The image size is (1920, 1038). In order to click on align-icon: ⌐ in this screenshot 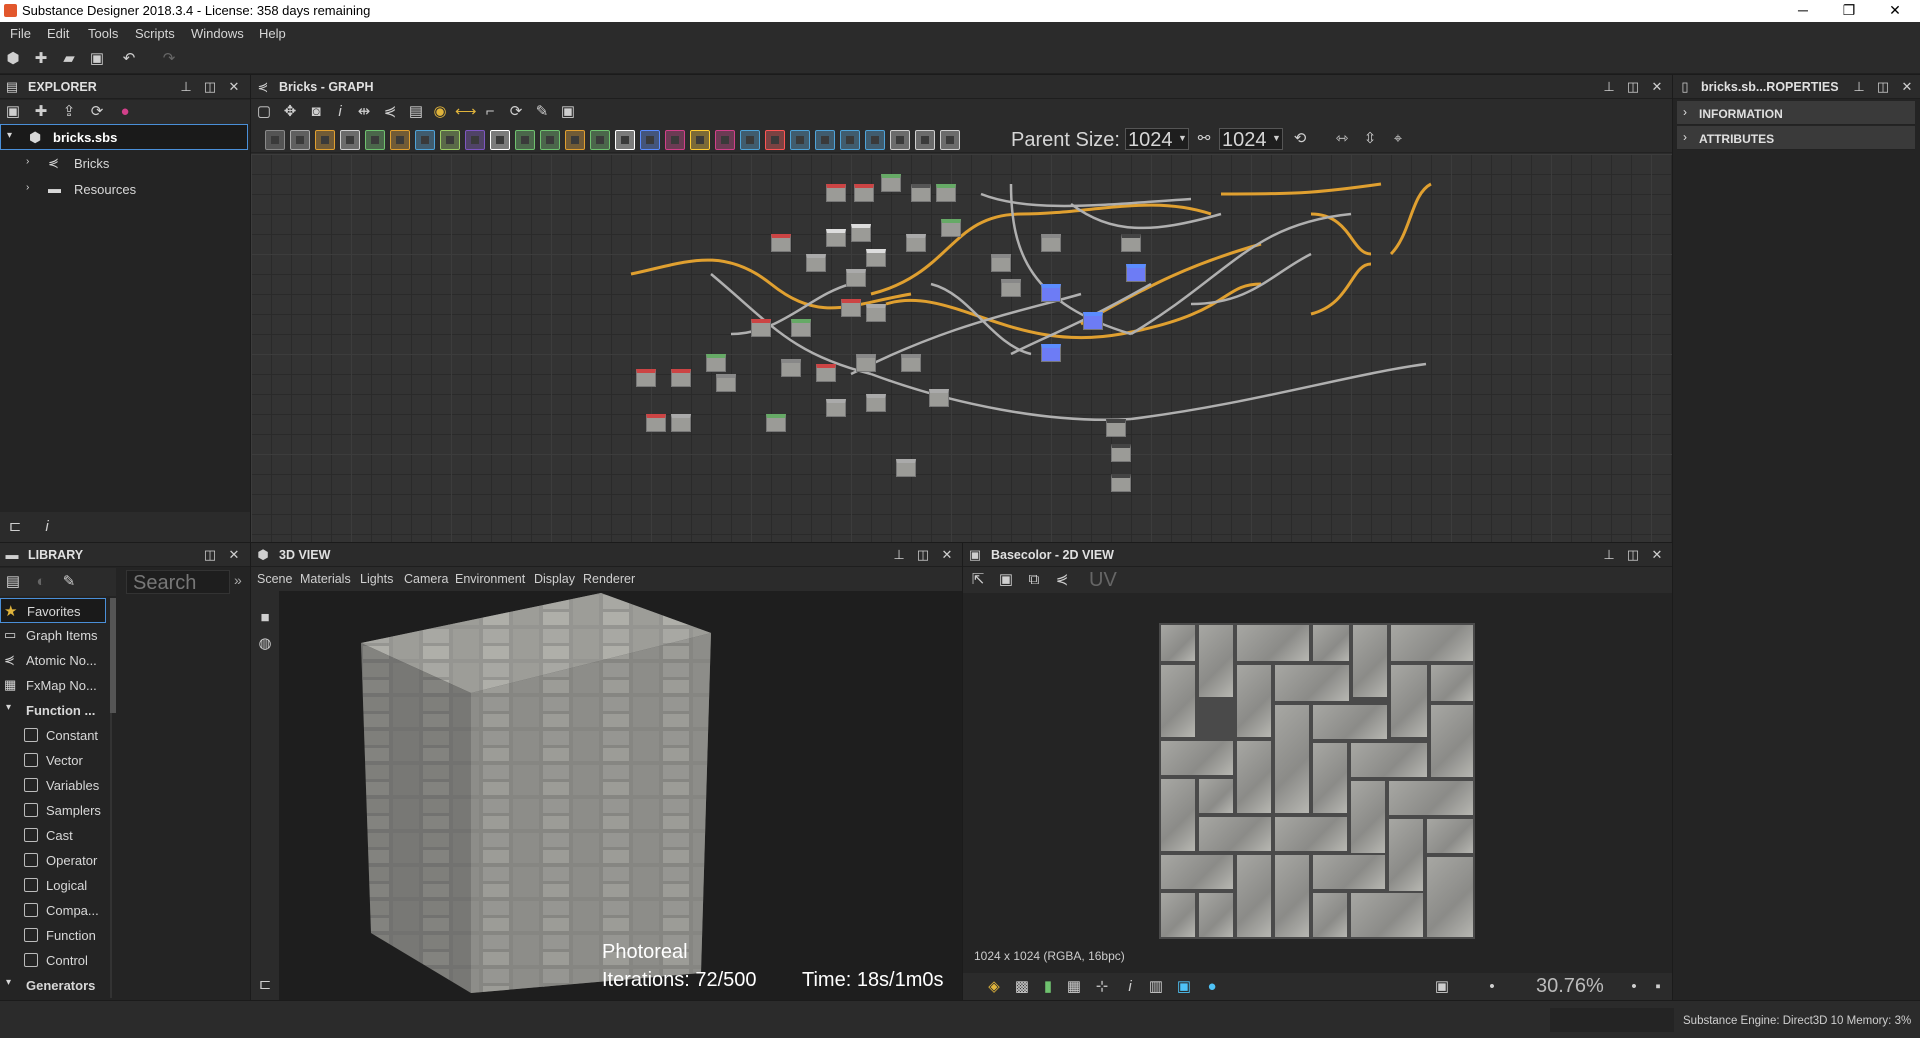, I will do `click(490, 112)`.